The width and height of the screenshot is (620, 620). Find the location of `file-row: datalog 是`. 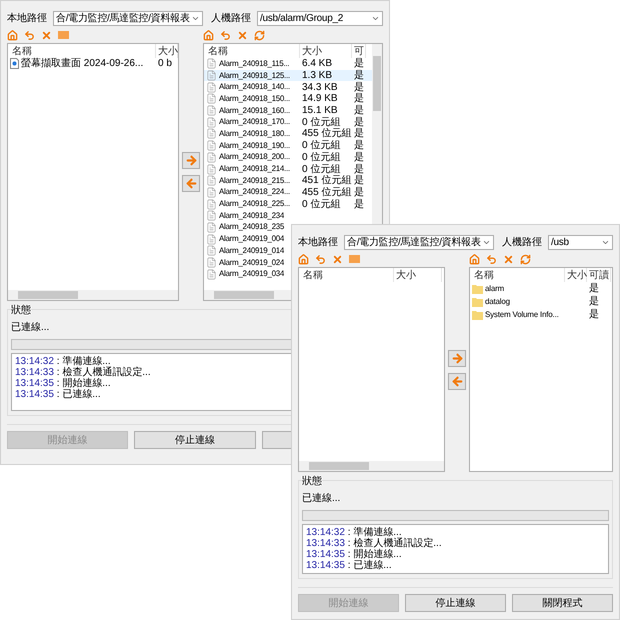

file-row: datalog 是 is located at coordinates (541, 301).